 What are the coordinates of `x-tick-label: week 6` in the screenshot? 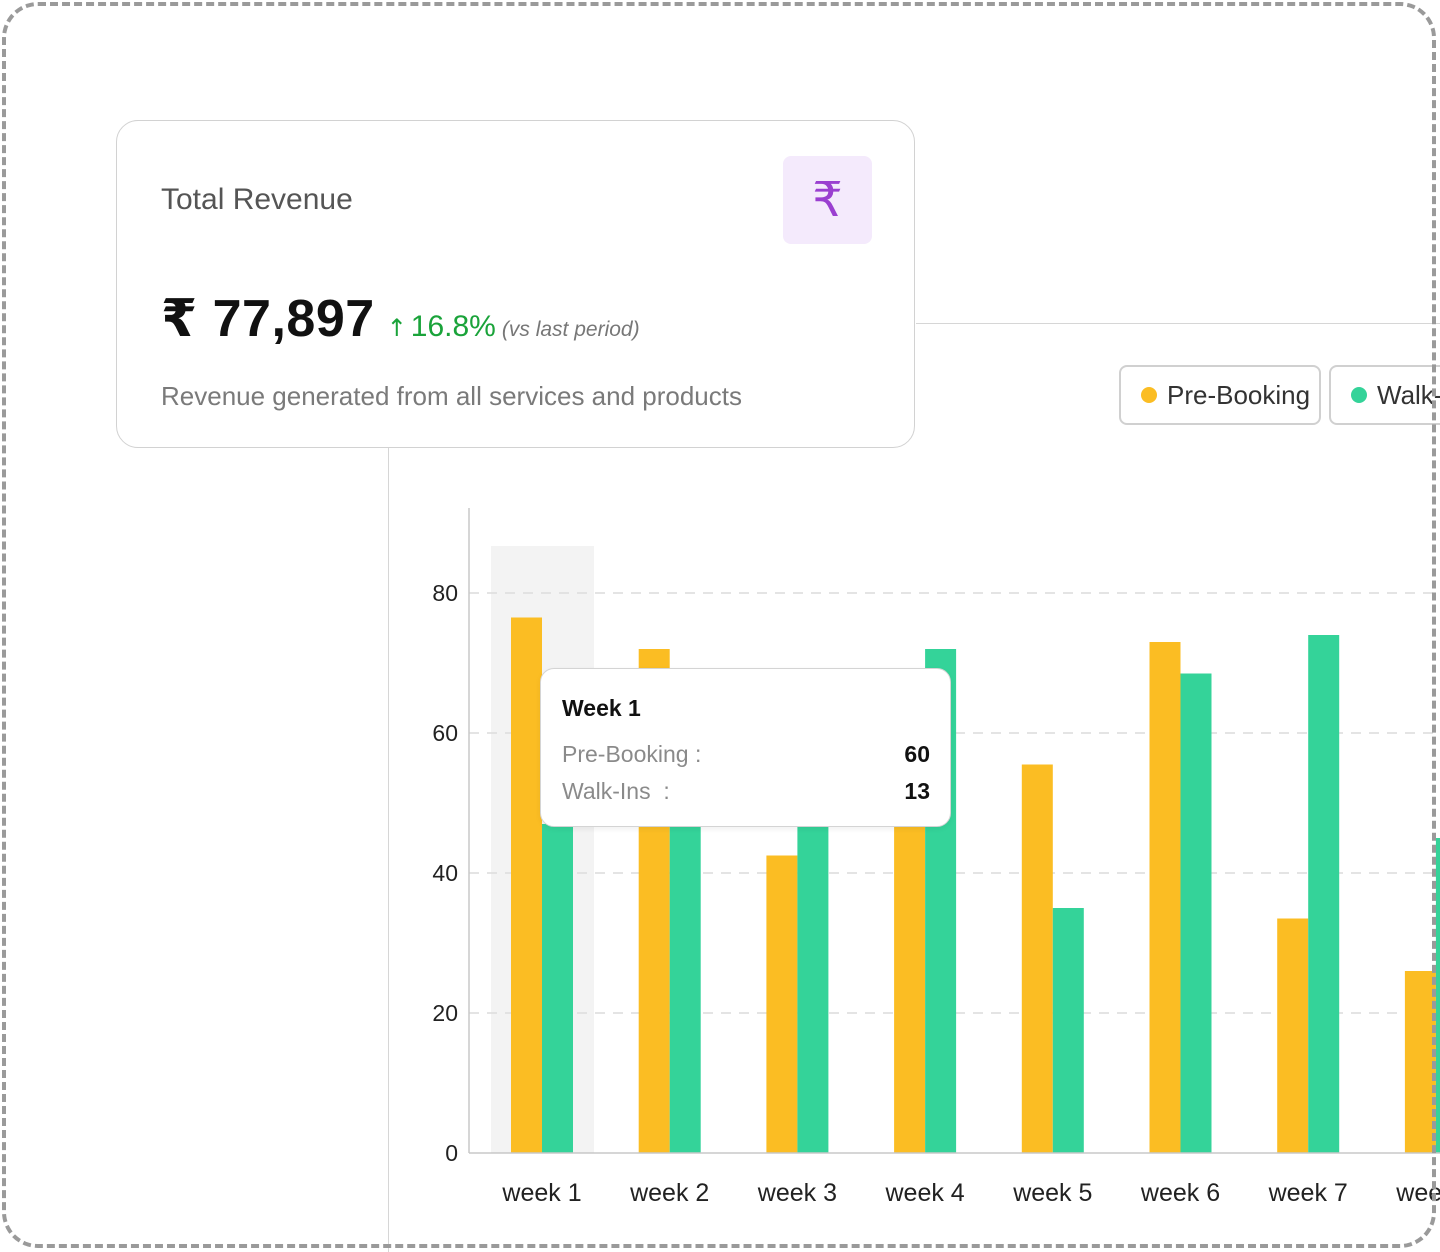 It's located at (1180, 1193).